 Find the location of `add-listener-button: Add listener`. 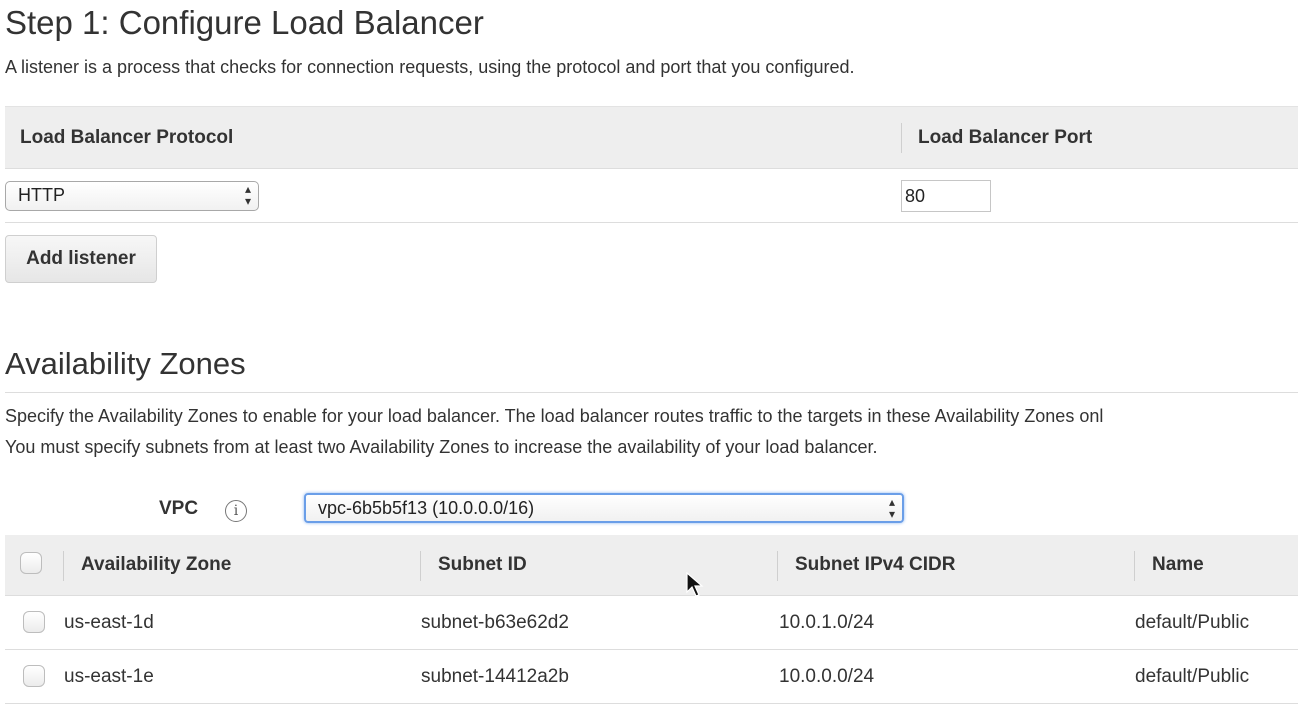

add-listener-button: Add listener is located at coordinates (81, 259).